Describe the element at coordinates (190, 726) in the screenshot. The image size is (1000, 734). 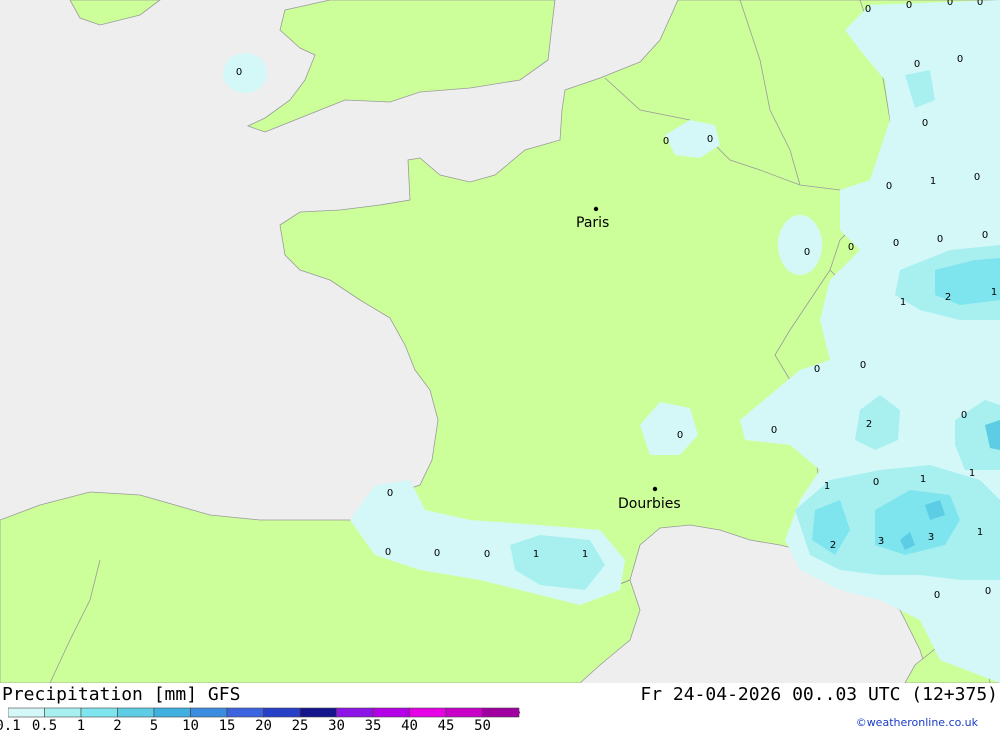
I see `color-scale-tick: 10` at that location.